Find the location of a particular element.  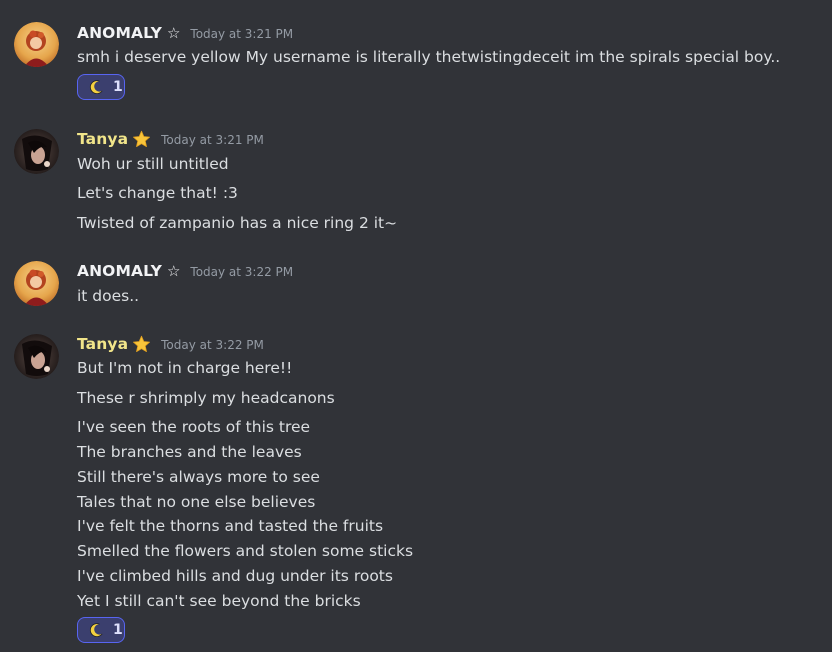

message-text: I've seen the roots of this tree is located at coordinates (194, 427).